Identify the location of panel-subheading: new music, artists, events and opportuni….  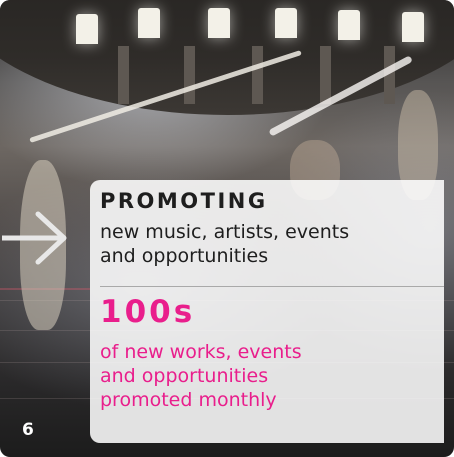
(224, 244).